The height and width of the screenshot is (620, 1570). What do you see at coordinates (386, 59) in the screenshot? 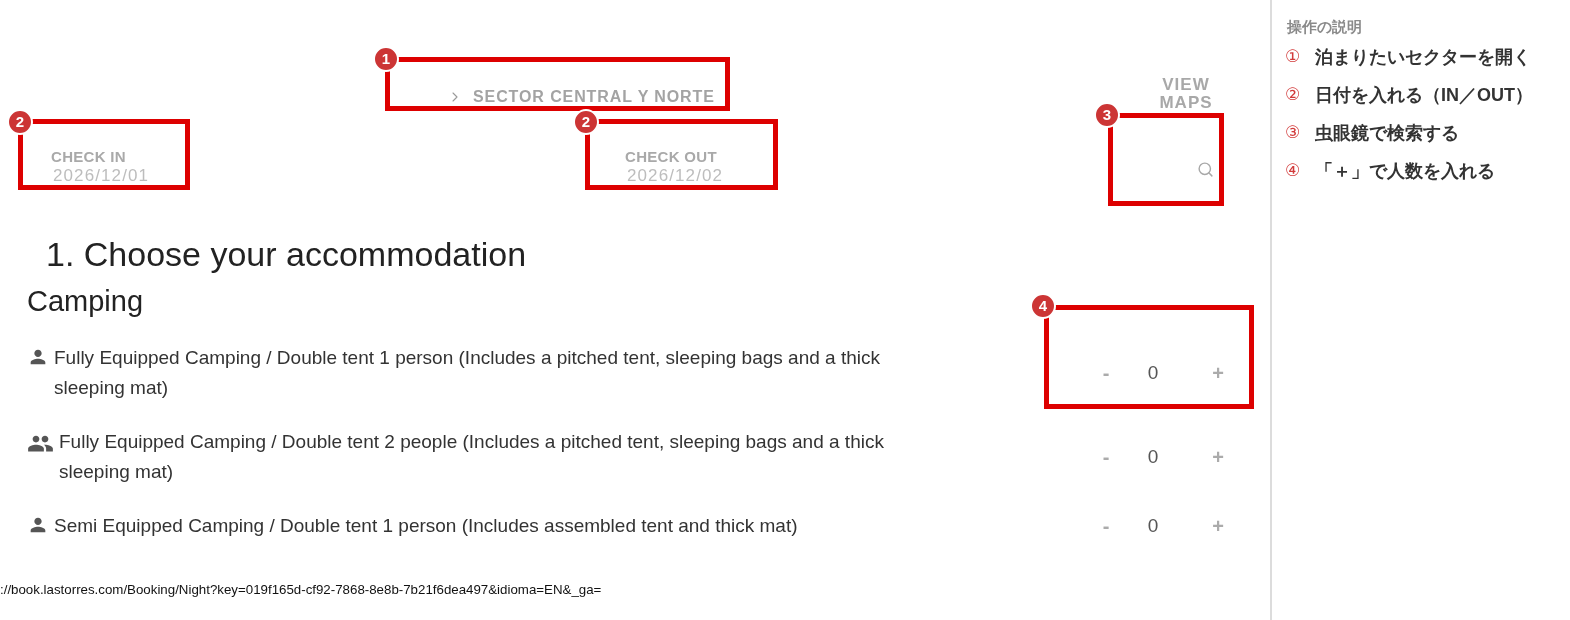
I see `step-marker: 1` at bounding box center [386, 59].